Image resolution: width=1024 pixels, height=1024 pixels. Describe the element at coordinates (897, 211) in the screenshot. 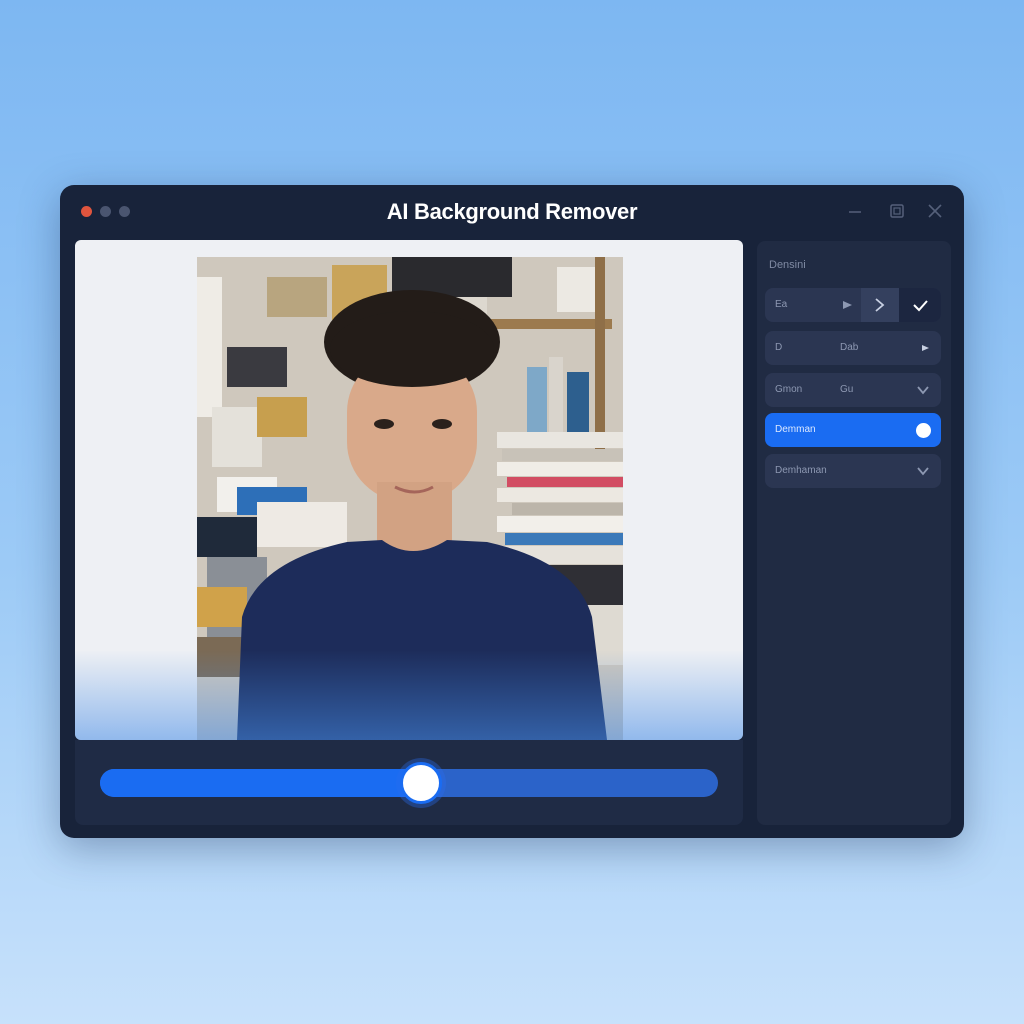

I see `maximize-icon` at that location.